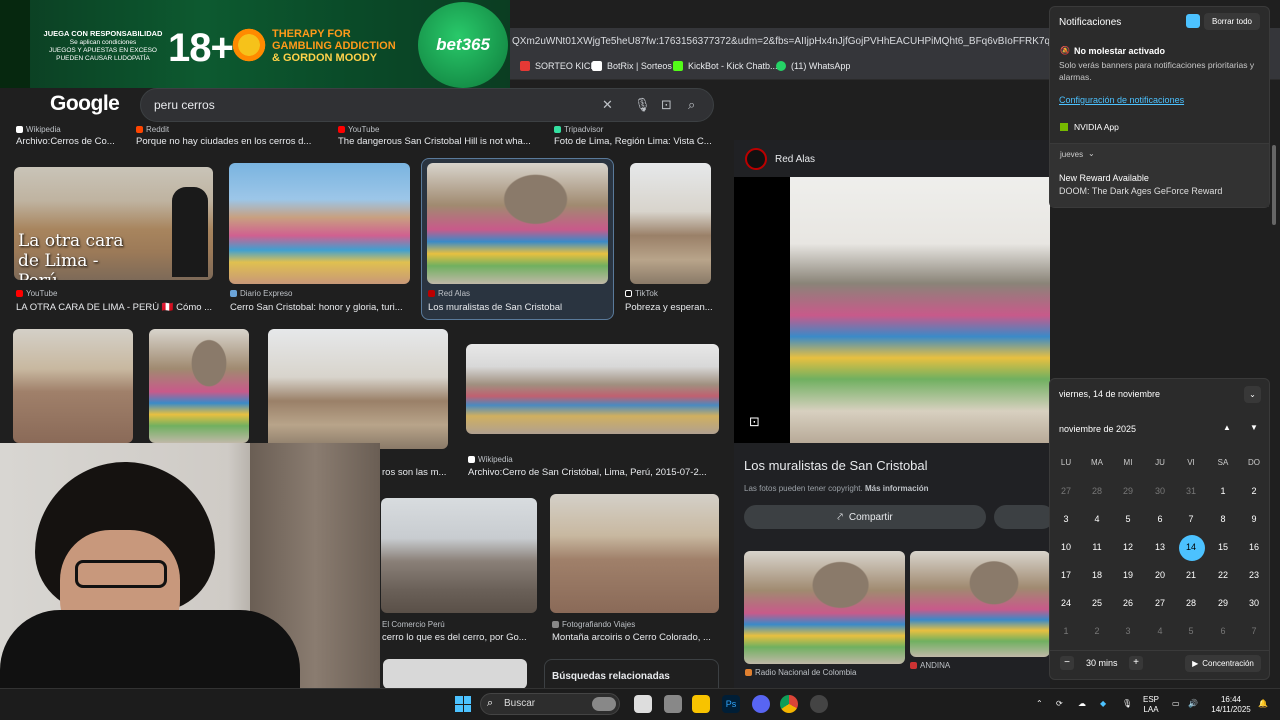 Image resolution: width=1280 pixels, height=720 pixels. I want to click on chevron-down-icon: ⌄, so click(1091, 153).